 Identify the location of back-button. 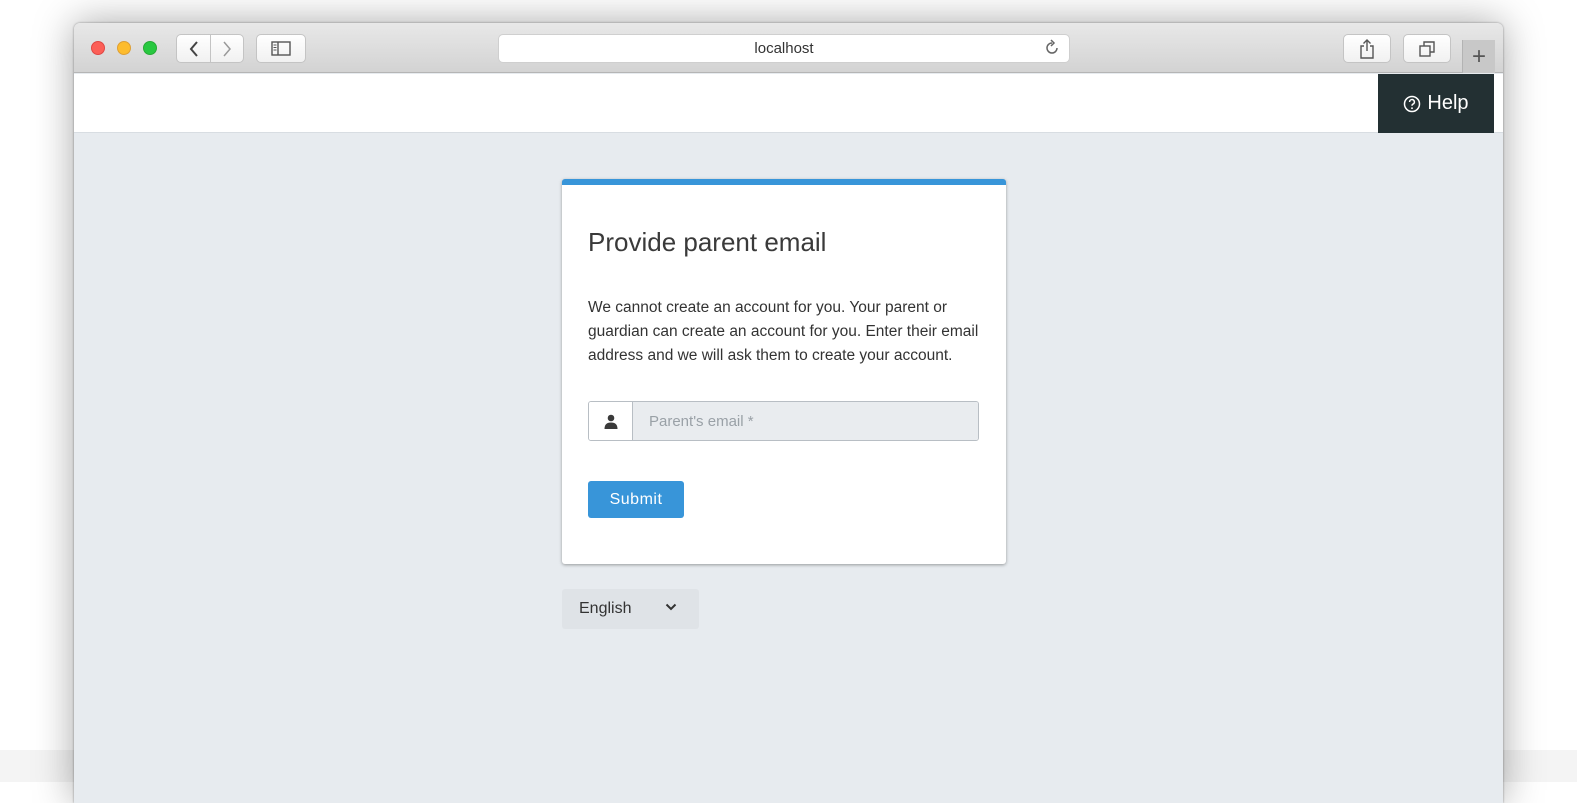
(193, 48).